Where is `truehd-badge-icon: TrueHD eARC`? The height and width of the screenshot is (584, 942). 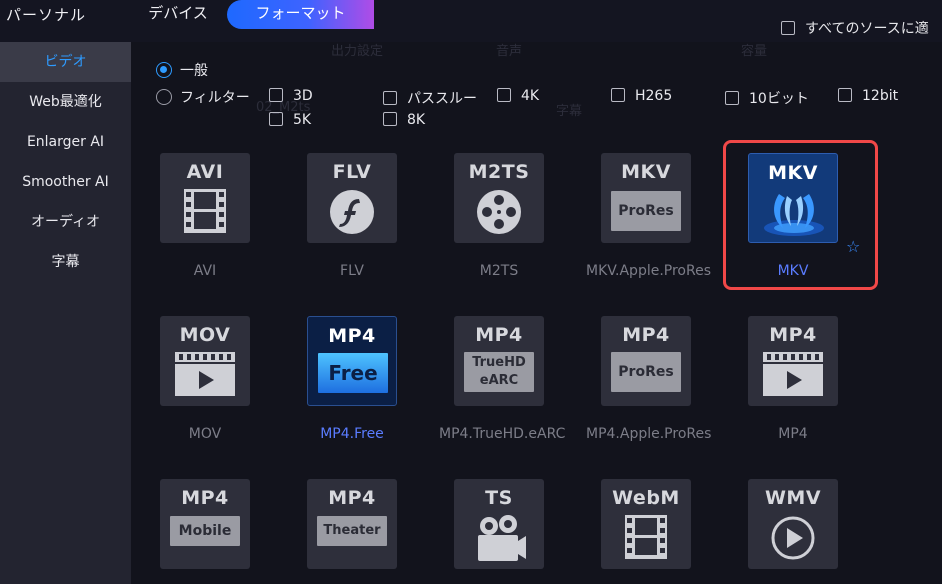
truehd-badge-icon: TrueHD eARC is located at coordinates (499, 372).